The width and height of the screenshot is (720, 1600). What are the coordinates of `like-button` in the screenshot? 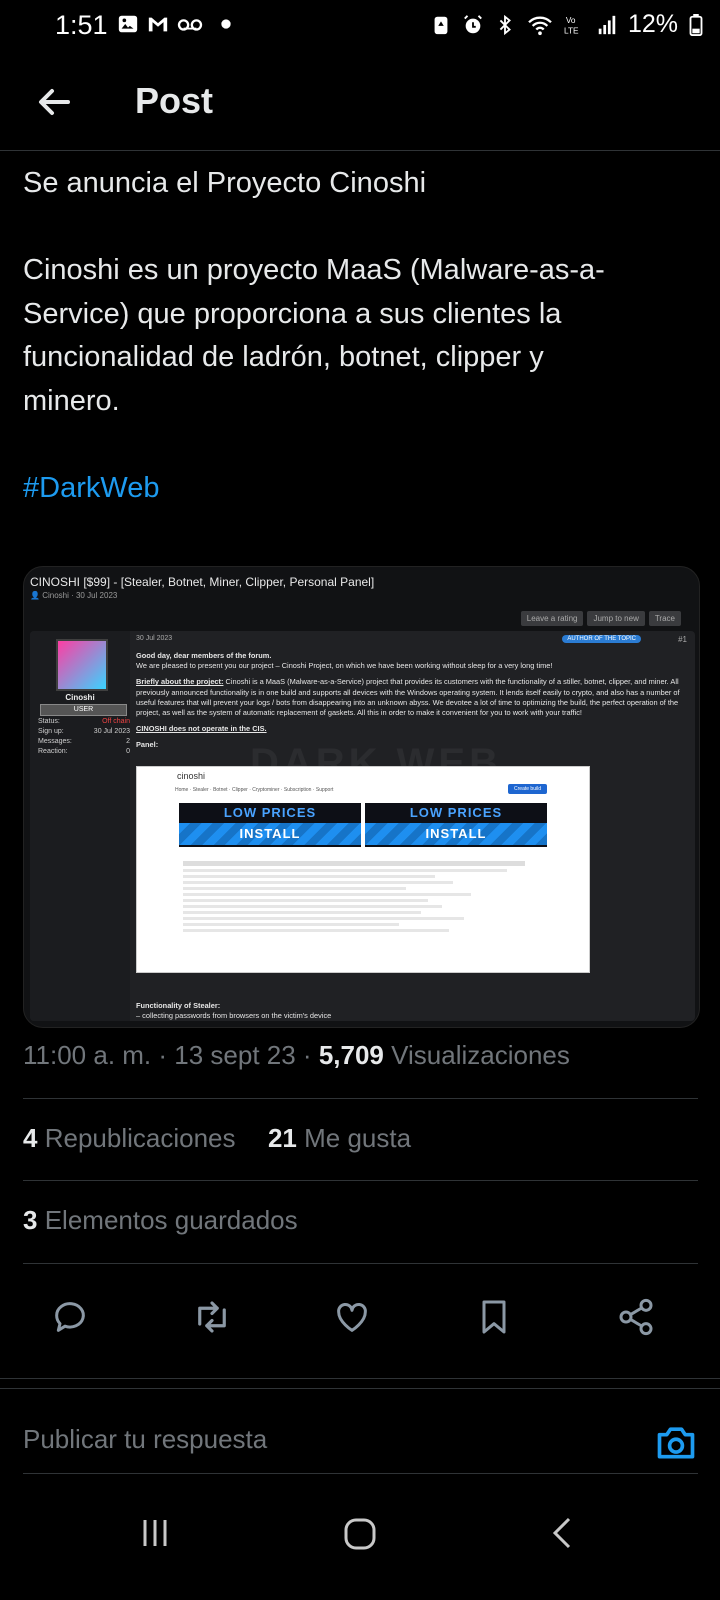 It's located at (352, 1317).